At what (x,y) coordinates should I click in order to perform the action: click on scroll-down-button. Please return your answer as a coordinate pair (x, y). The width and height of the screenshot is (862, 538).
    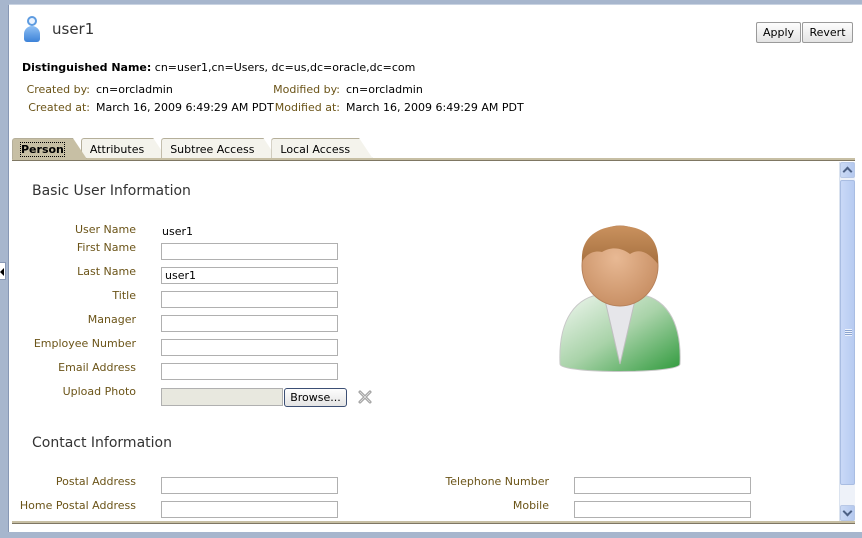
    Looking at the image, I should click on (847, 513).